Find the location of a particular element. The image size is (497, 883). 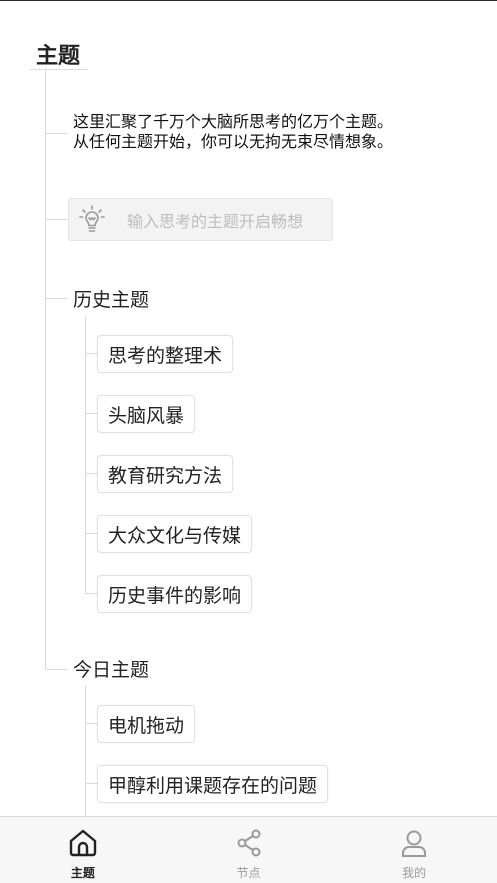

tree-branch-intro is located at coordinates (56, 133).